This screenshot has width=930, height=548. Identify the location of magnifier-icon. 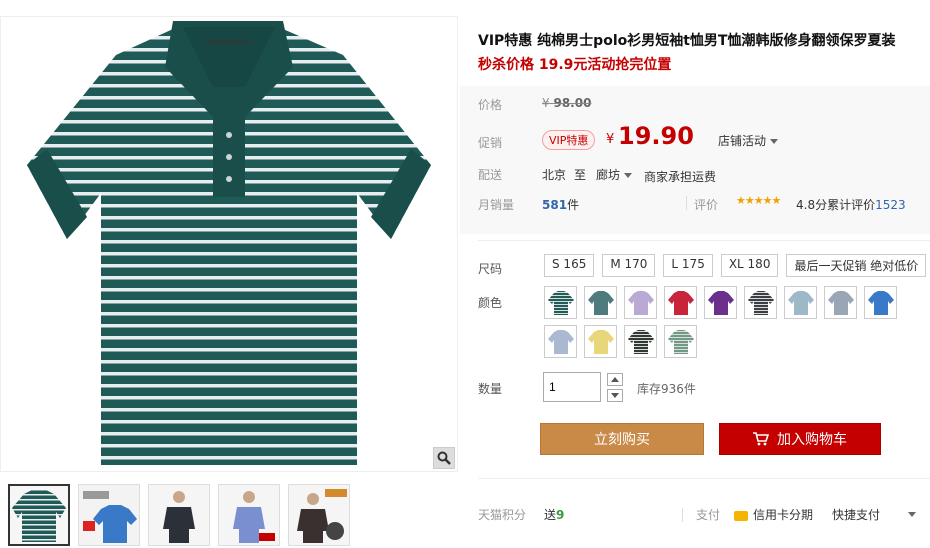
(444, 458).